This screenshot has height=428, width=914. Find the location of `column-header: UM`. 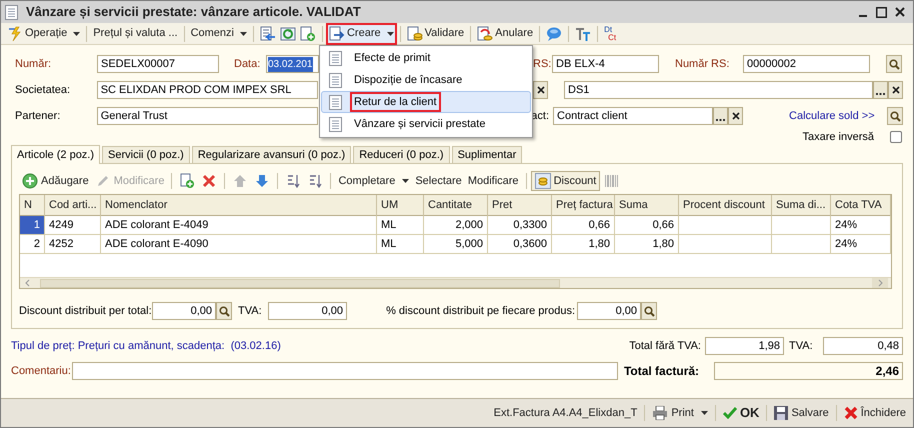

column-header: UM is located at coordinates (400, 205).